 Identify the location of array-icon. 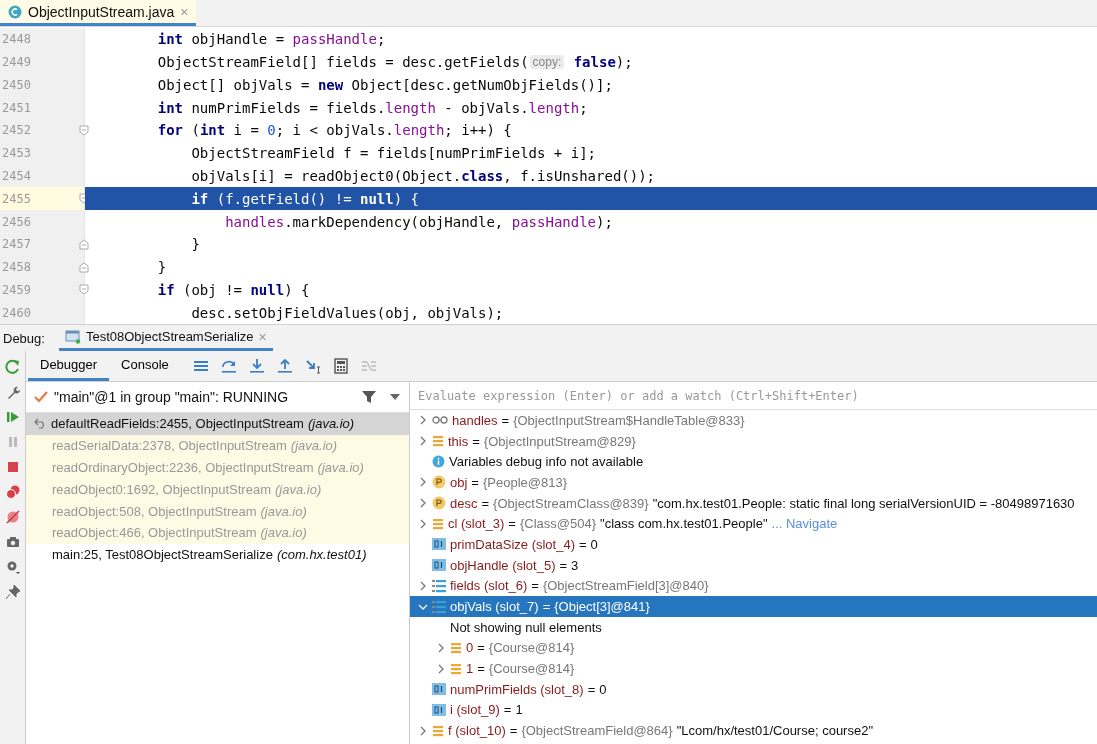
(439, 585).